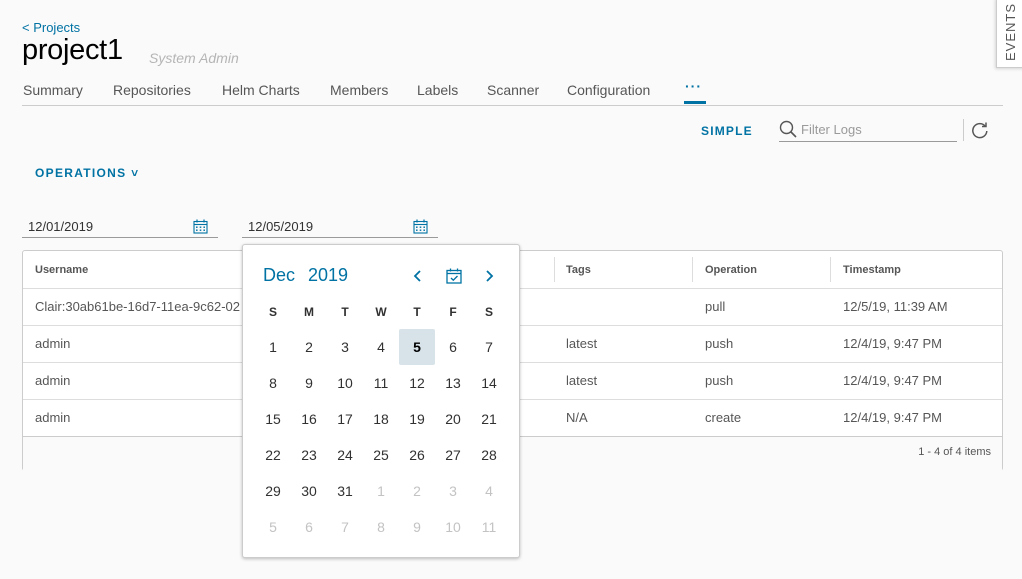 The width and height of the screenshot is (1022, 579). I want to click on events-tab-label: EVENTS, so click(1010, 32).